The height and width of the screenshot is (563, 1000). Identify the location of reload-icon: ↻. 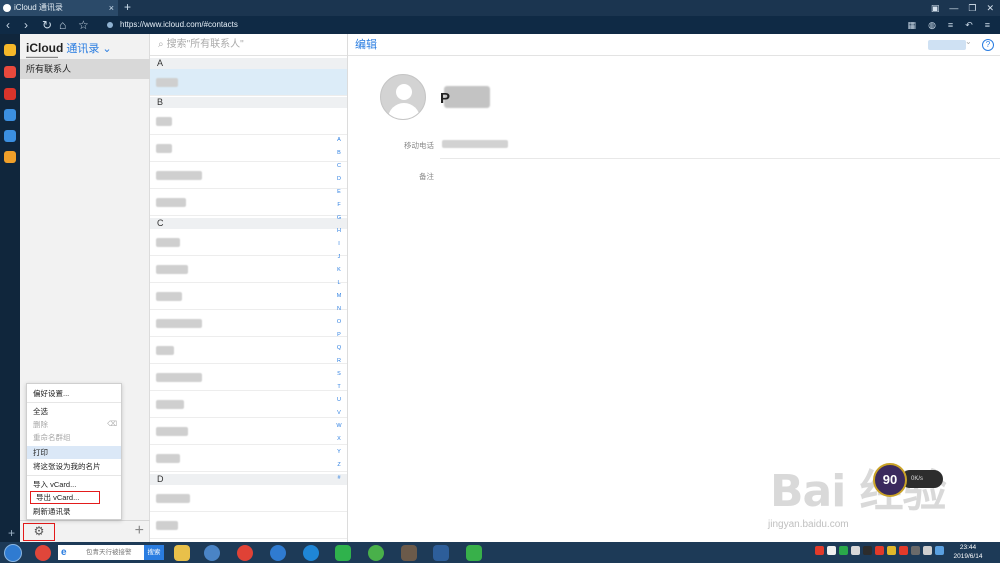
(47, 25).